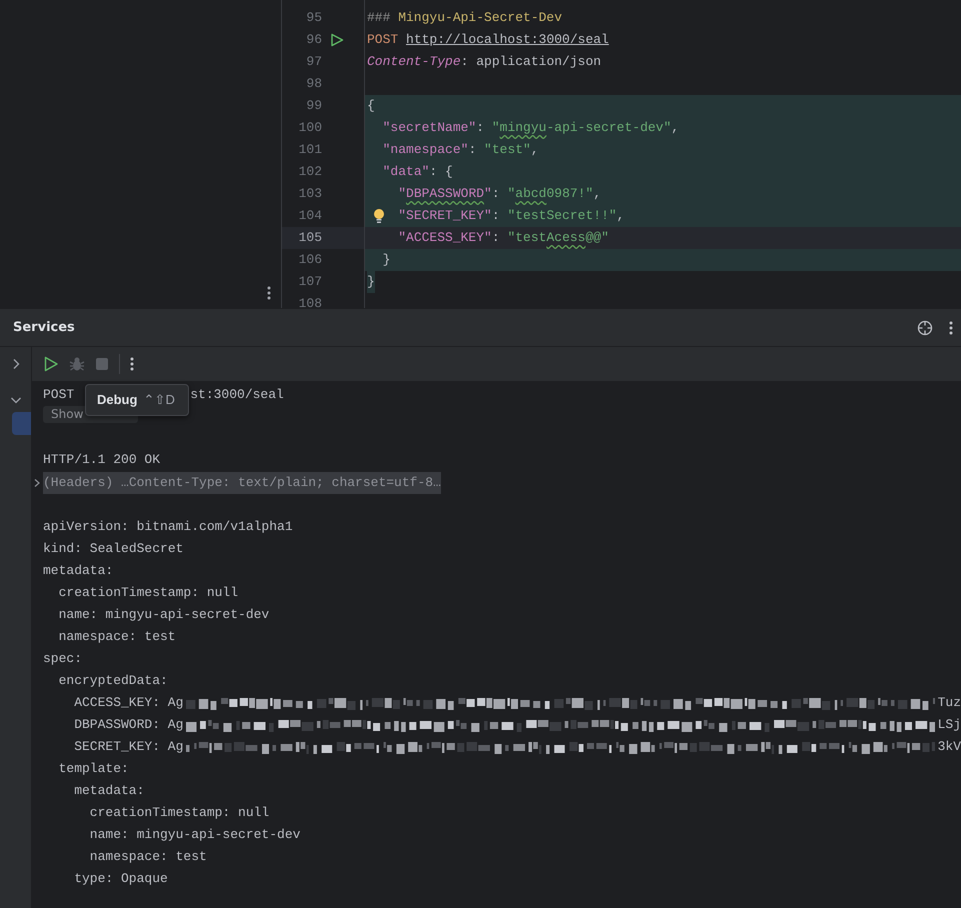 Image resolution: width=961 pixels, height=908 pixels. What do you see at coordinates (237, 395) in the screenshot?
I see `request-url: st:3000/seal` at bounding box center [237, 395].